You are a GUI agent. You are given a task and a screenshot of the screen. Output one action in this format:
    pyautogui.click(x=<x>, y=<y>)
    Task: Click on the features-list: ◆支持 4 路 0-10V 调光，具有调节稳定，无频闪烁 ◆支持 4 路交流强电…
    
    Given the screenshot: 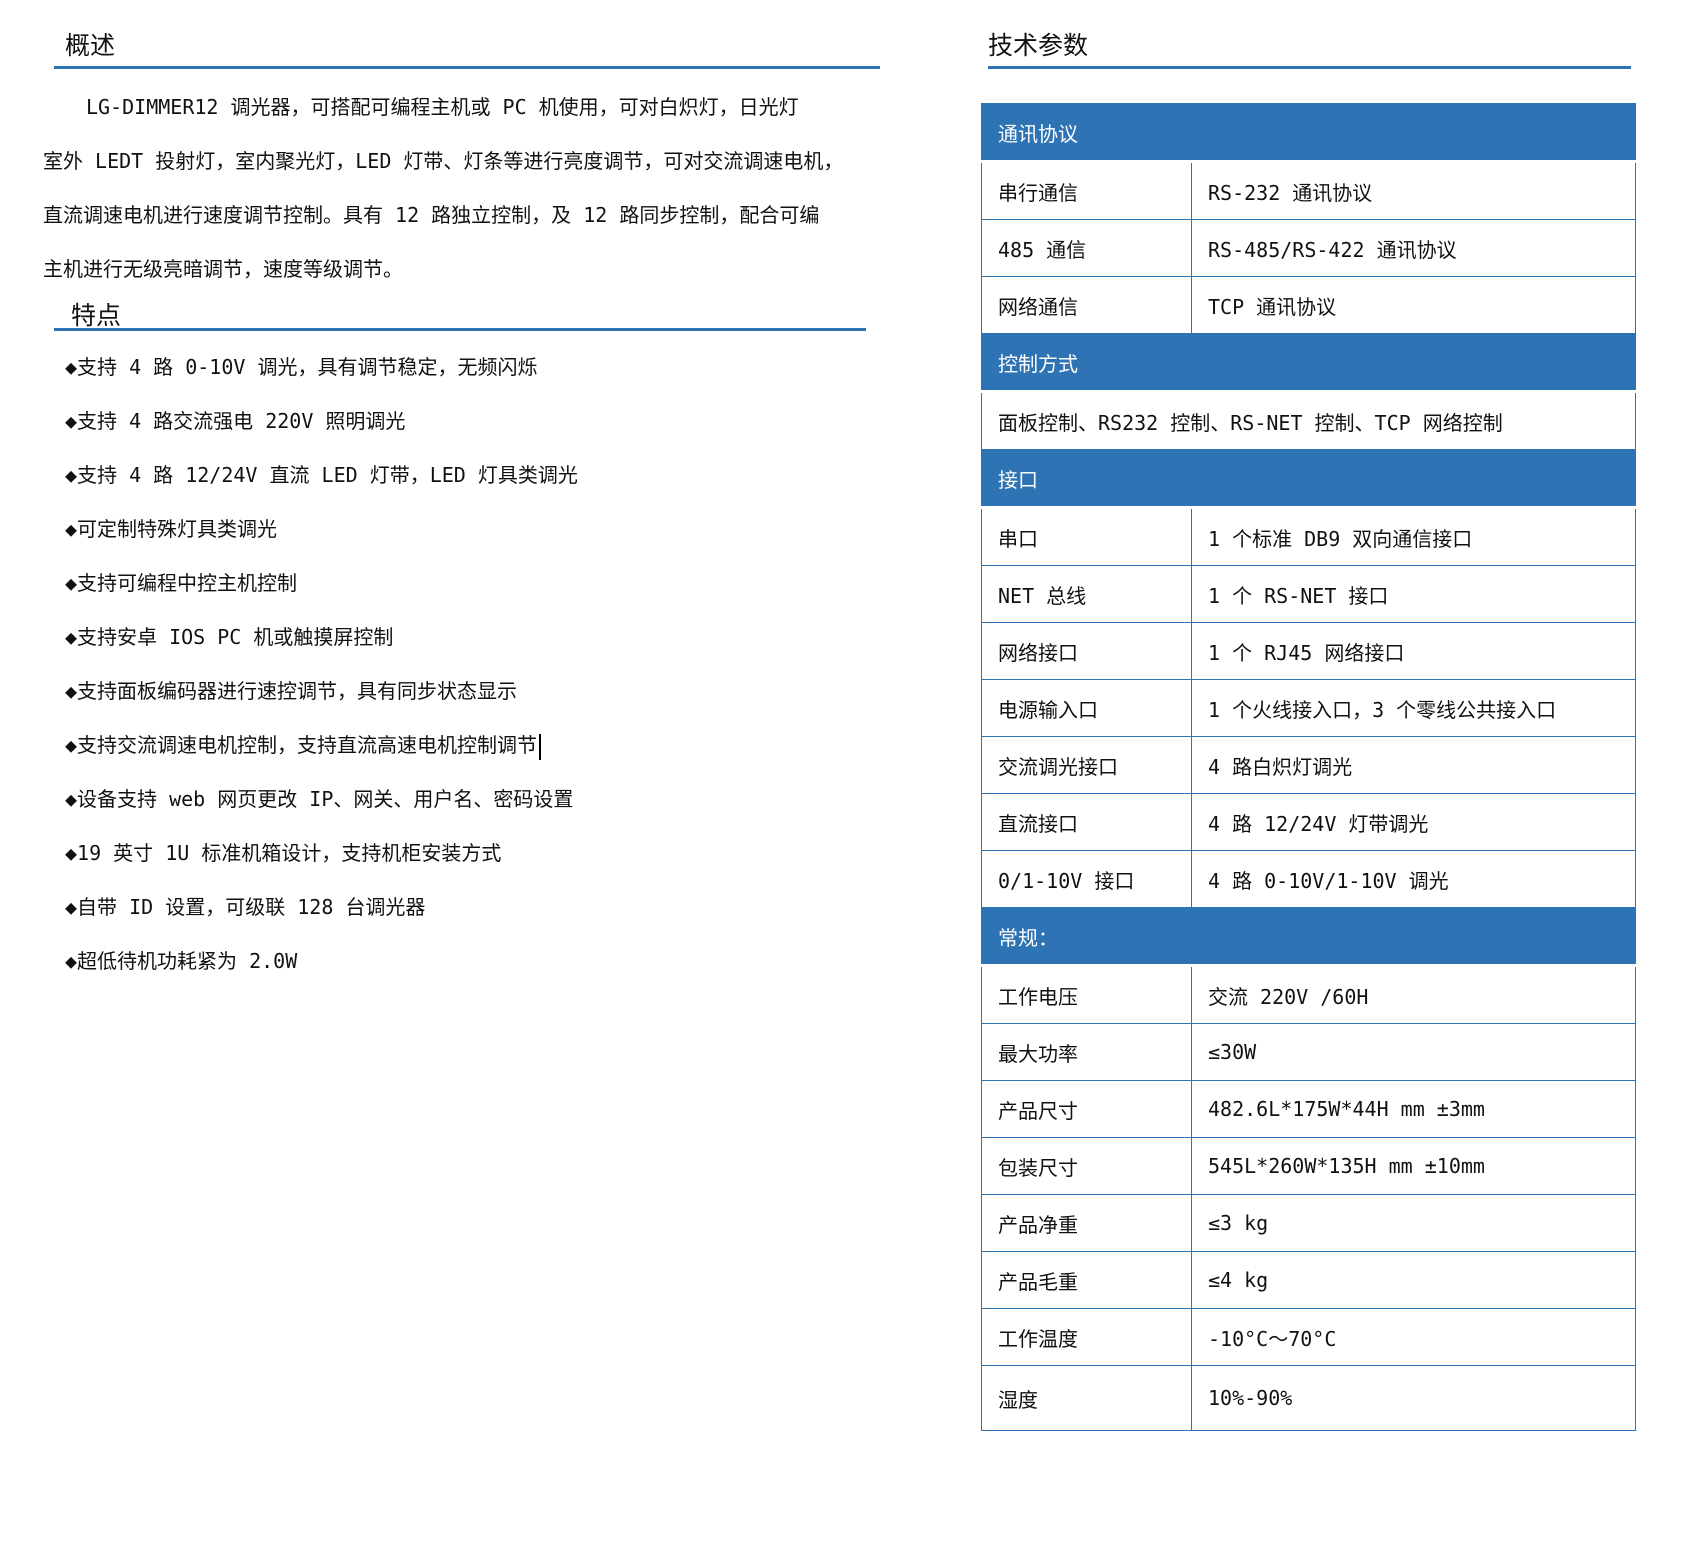 What is the action you would take?
    pyautogui.click(x=321, y=673)
    